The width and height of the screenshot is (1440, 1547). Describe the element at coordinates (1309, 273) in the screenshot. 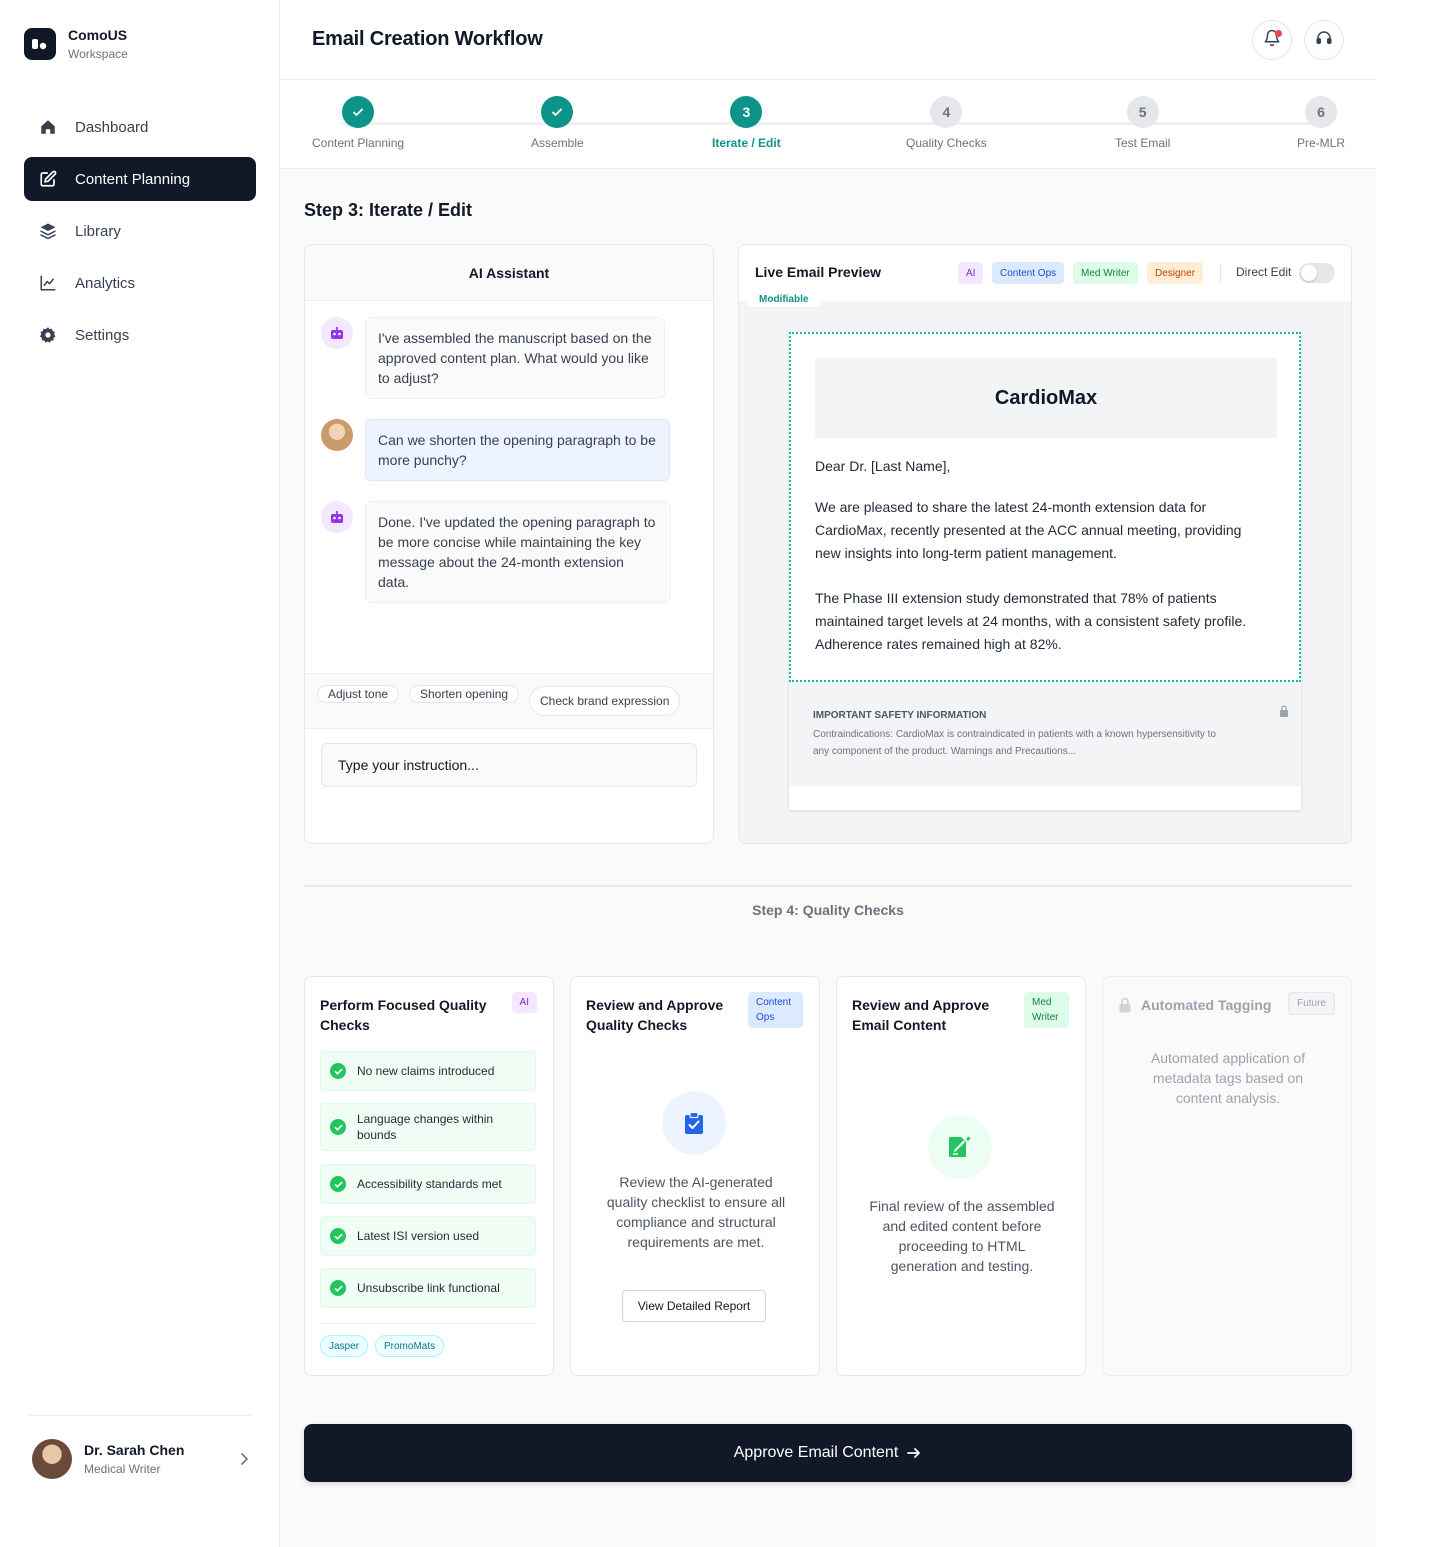

I see `toggle-knob` at that location.